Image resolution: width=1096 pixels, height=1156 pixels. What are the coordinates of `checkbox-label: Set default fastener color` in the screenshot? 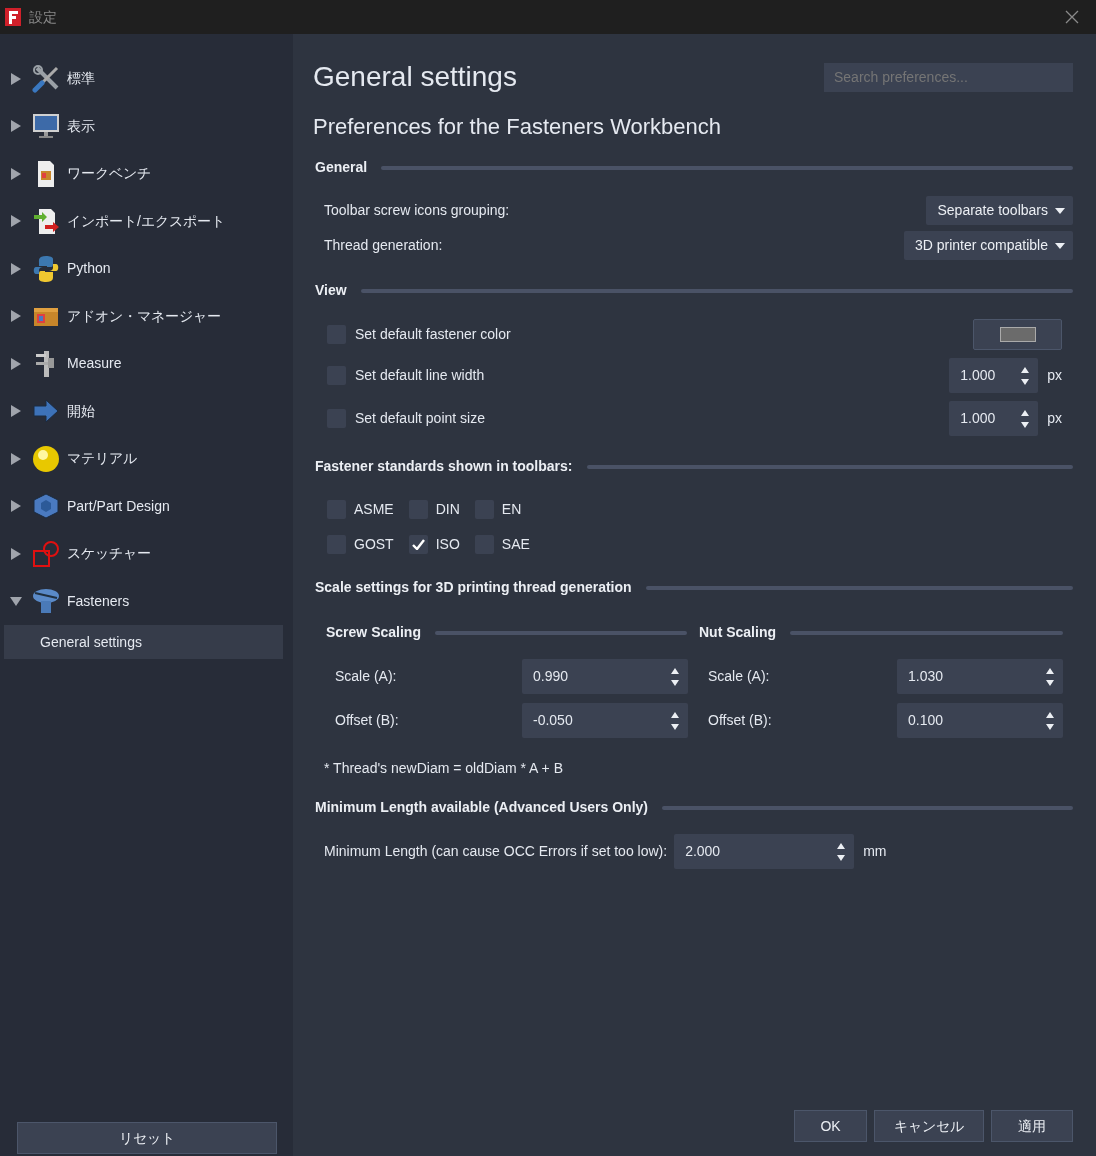 It's located at (433, 334).